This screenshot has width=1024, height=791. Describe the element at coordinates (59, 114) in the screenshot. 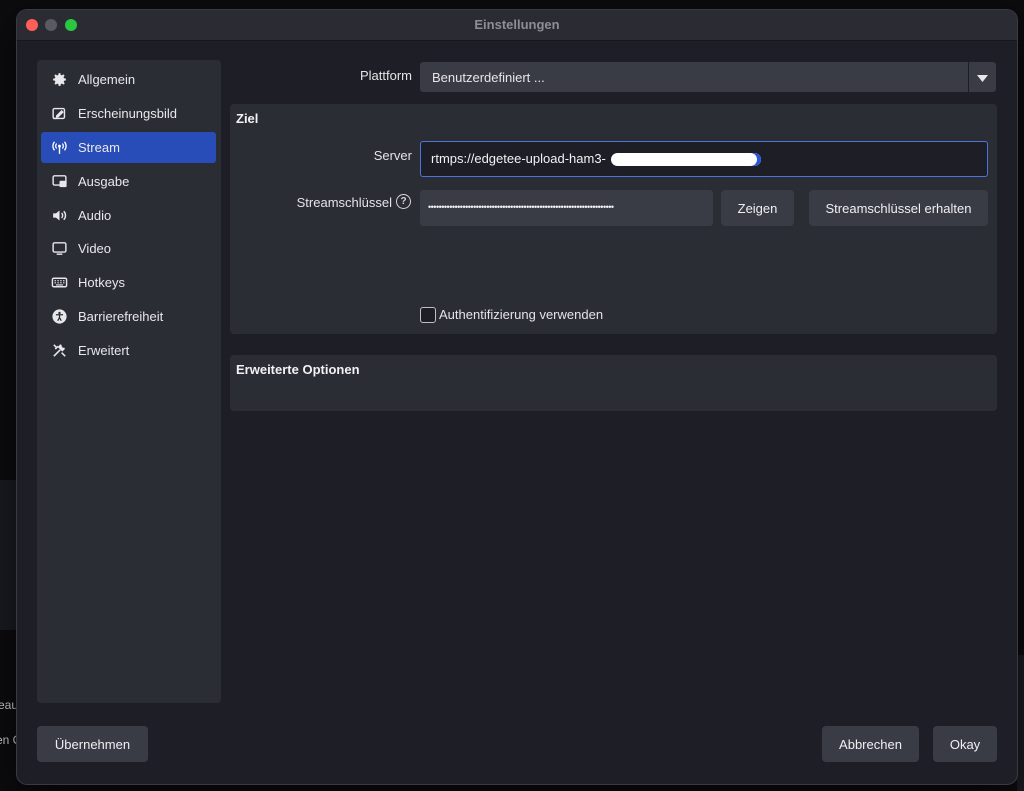

I see `appearance-icon` at that location.